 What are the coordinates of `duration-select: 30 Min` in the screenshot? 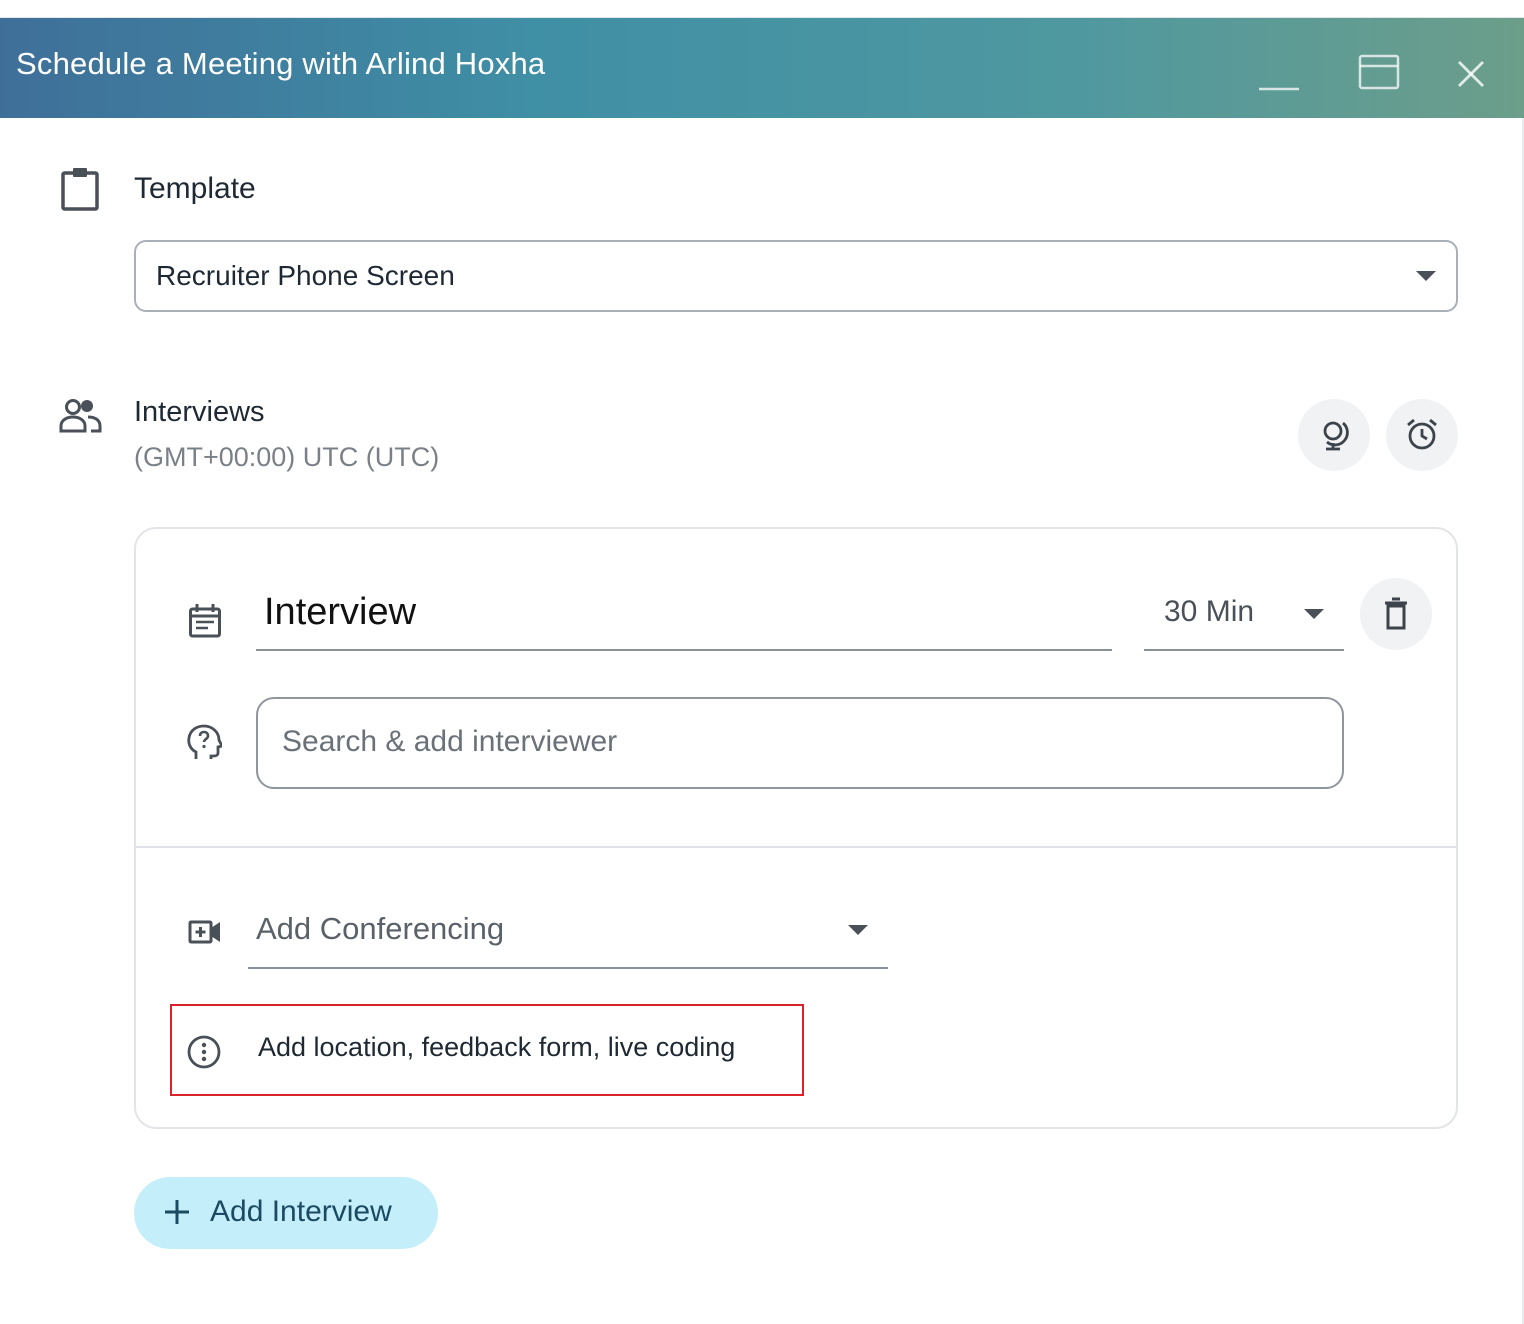 It's located at (1244, 616).